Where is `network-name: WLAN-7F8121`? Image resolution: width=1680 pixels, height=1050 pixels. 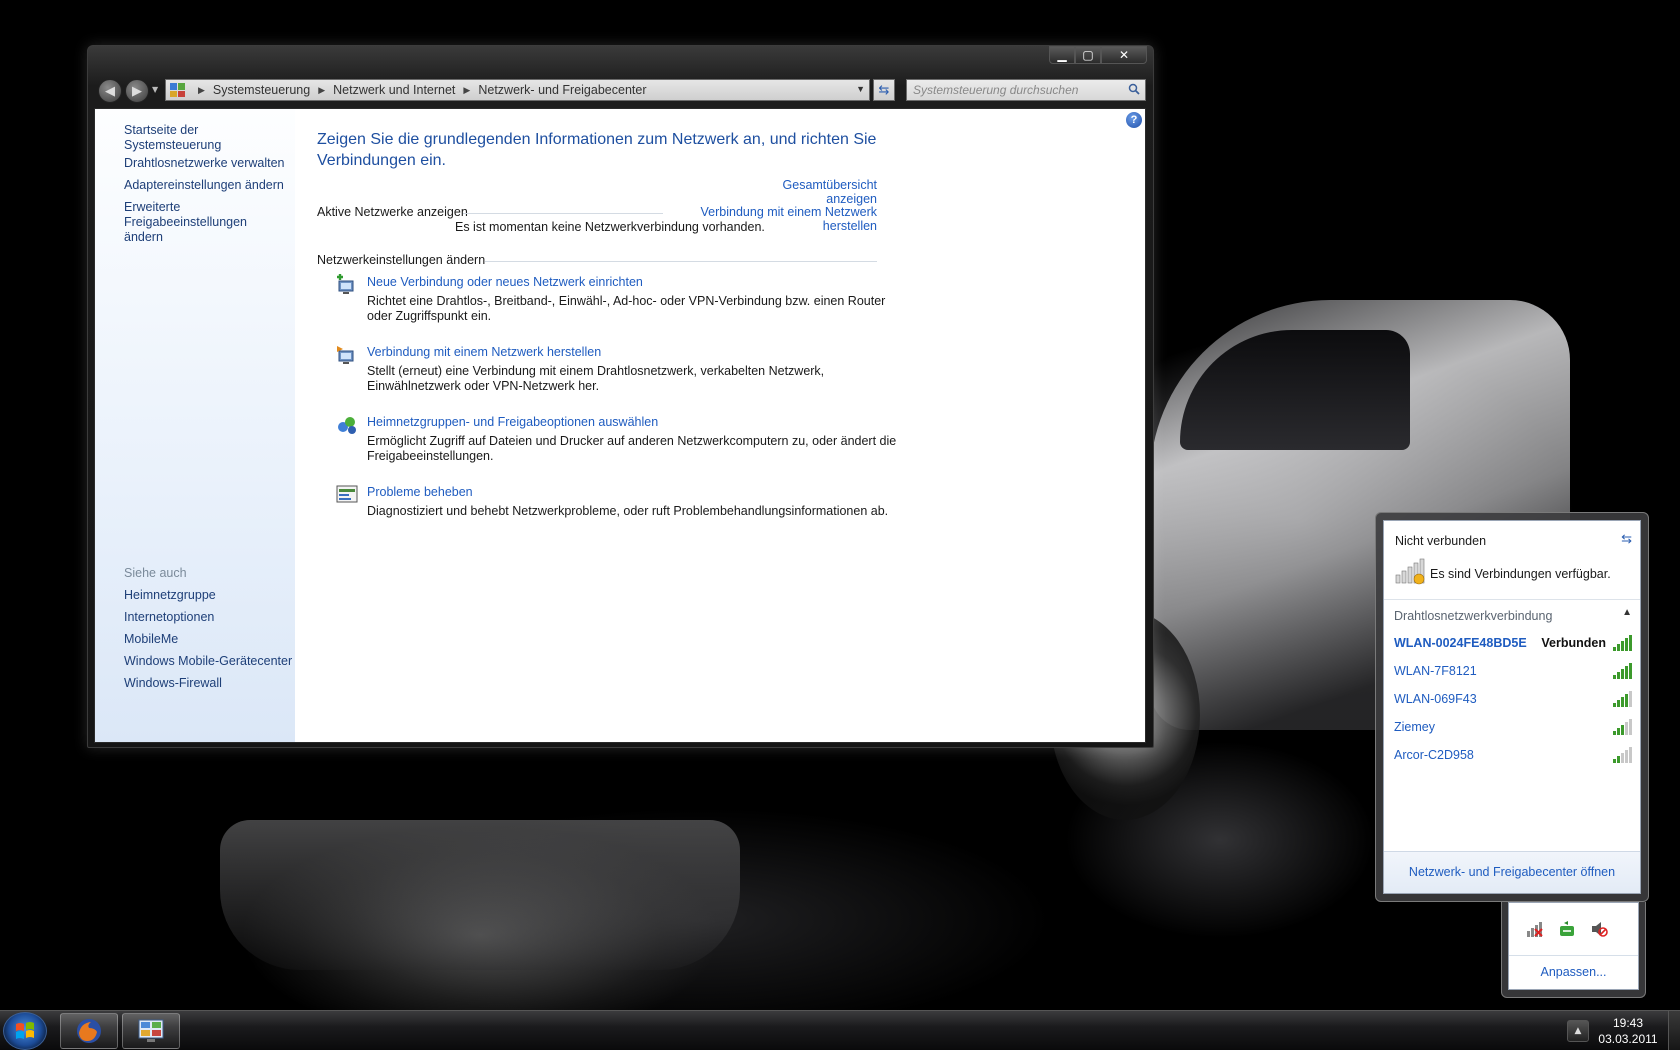 network-name: WLAN-7F8121 is located at coordinates (1435, 671).